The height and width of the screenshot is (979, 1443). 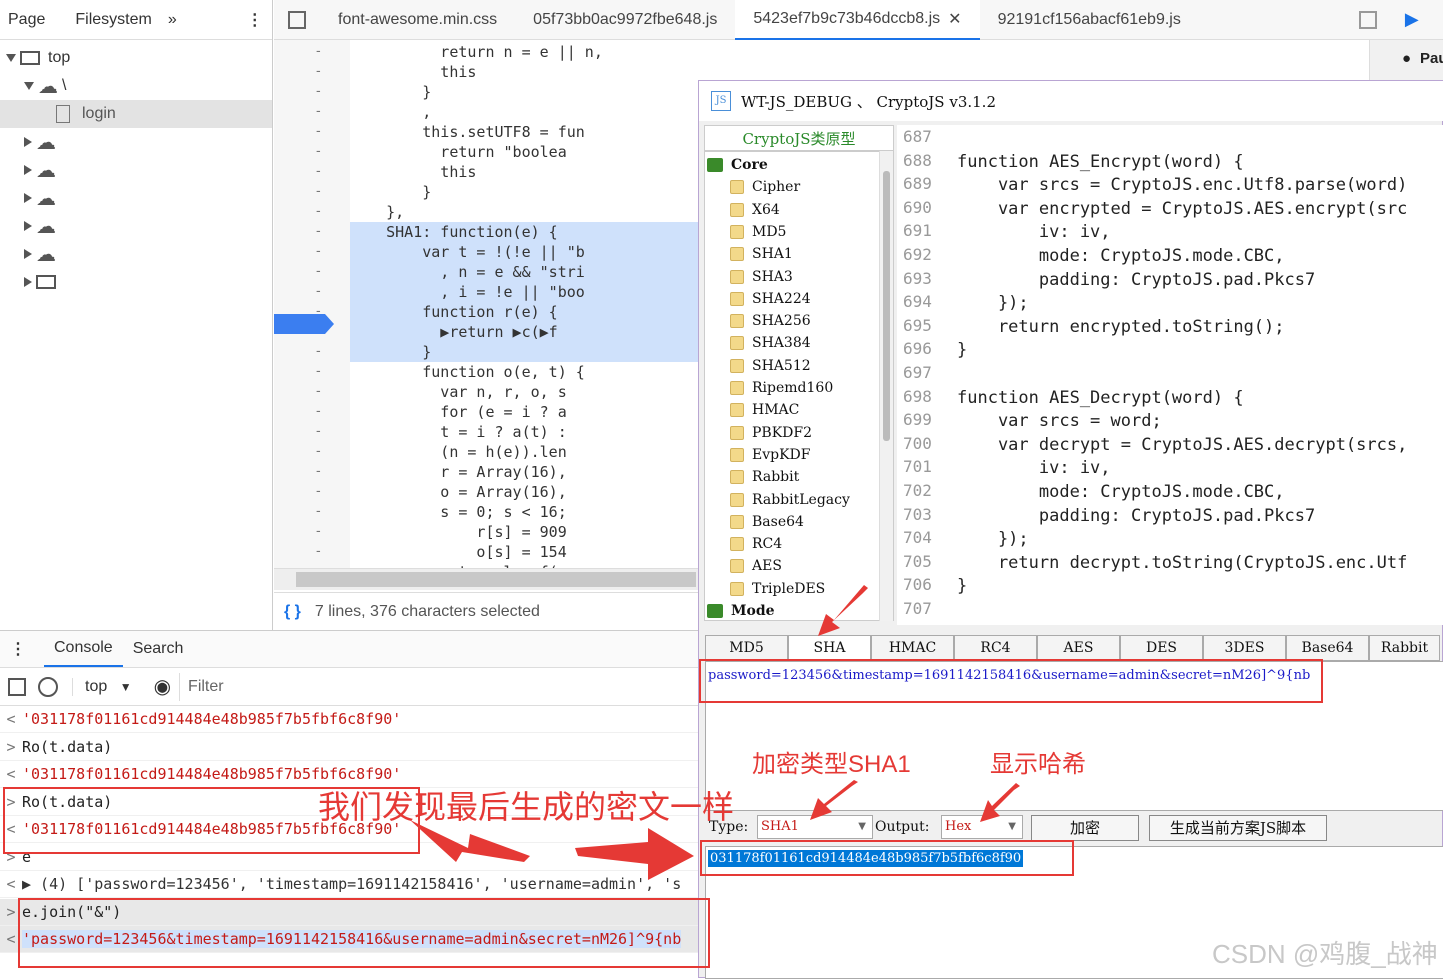 What do you see at coordinates (770, 321) in the screenshot?
I see `tree-item: SHA256` at bounding box center [770, 321].